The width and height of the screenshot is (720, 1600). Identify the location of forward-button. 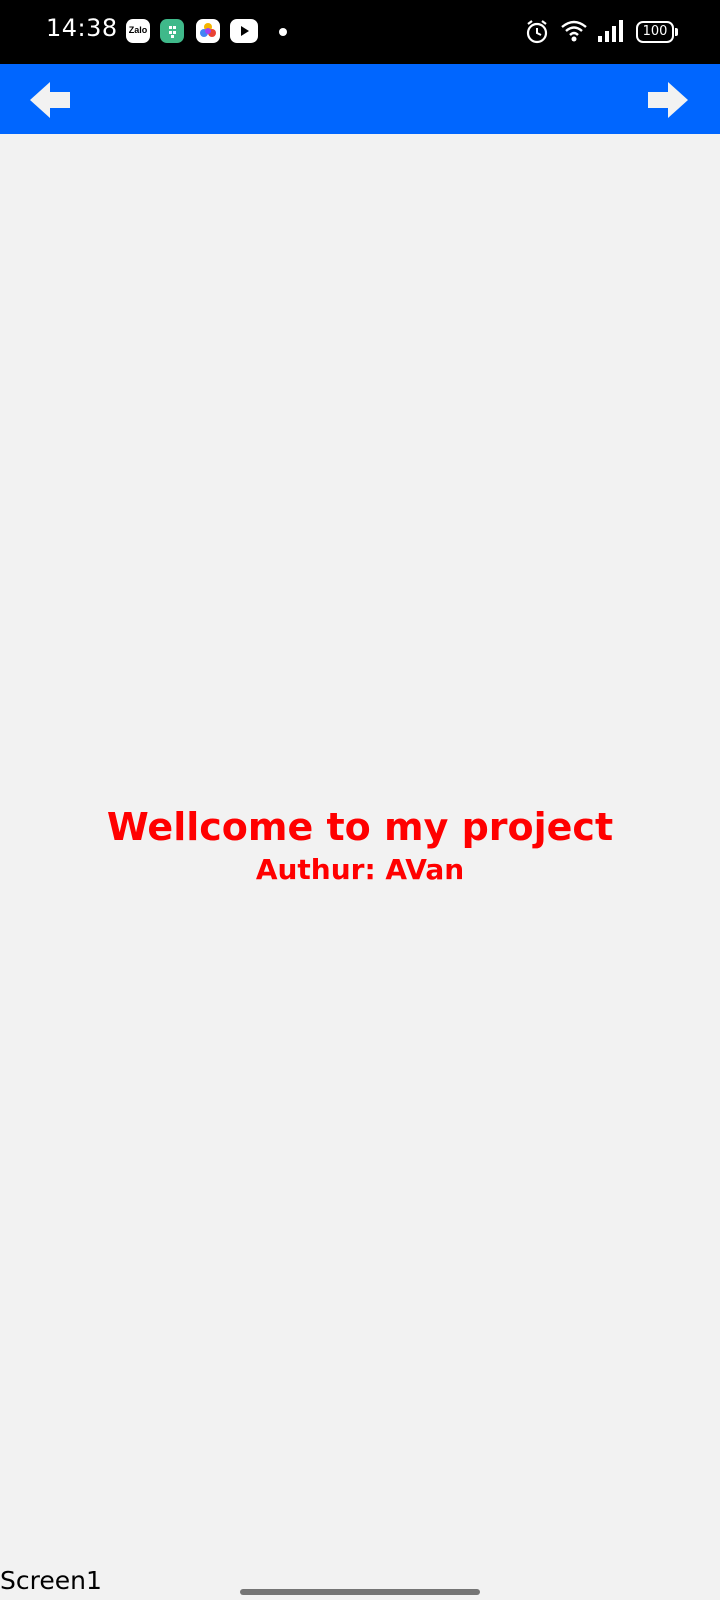
(670, 100).